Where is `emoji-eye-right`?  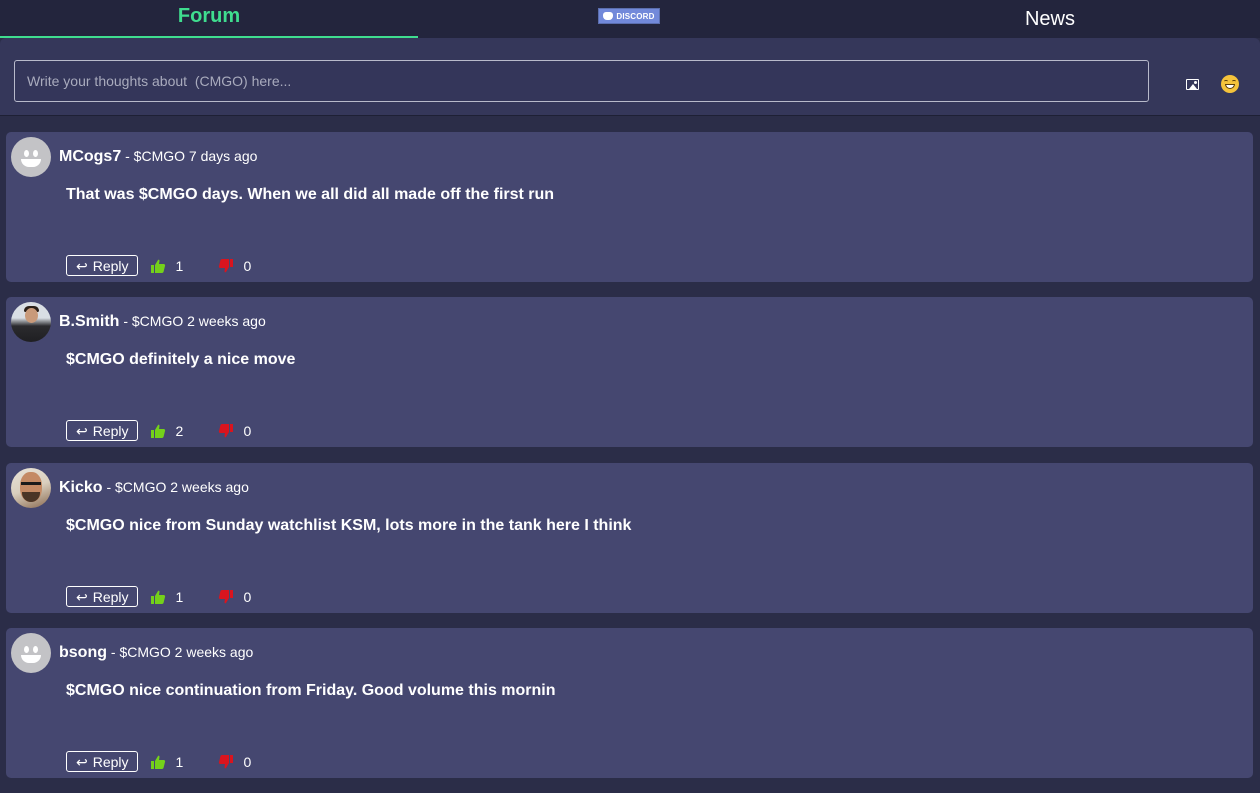 emoji-eye-right is located at coordinates (1234, 81).